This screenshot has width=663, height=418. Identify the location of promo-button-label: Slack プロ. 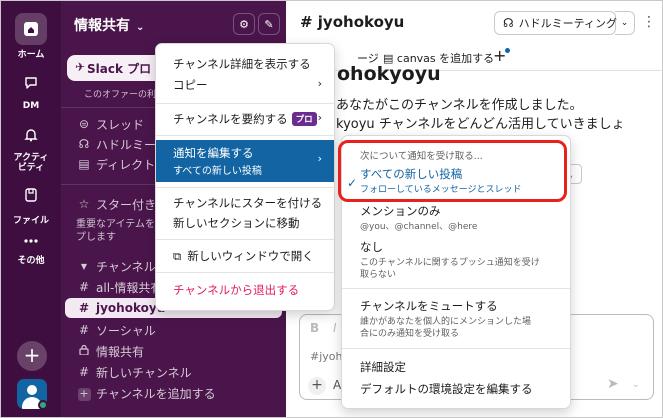
(119, 69).